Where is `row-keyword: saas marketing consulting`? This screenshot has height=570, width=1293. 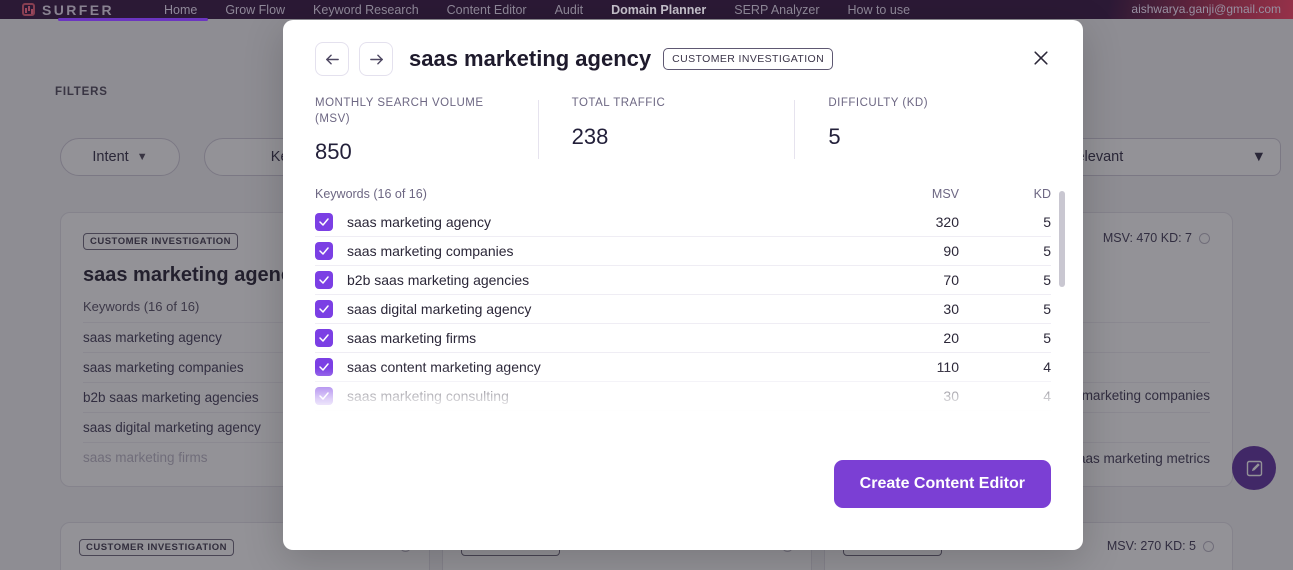
row-keyword: saas marketing consulting is located at coordinates (428, 396).